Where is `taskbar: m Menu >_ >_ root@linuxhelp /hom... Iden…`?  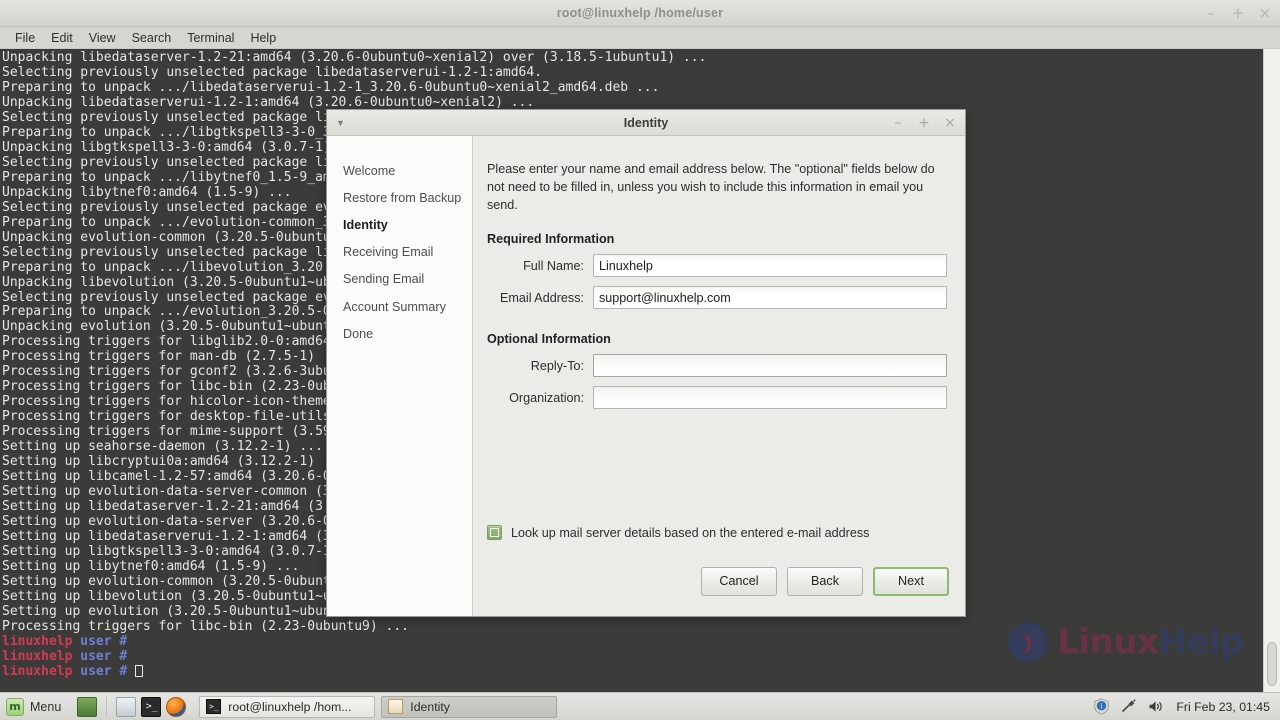 taskbar: m Menu >_ >_ root@linuxhelp /hom... Iden… is located at coordinates (640, 706).